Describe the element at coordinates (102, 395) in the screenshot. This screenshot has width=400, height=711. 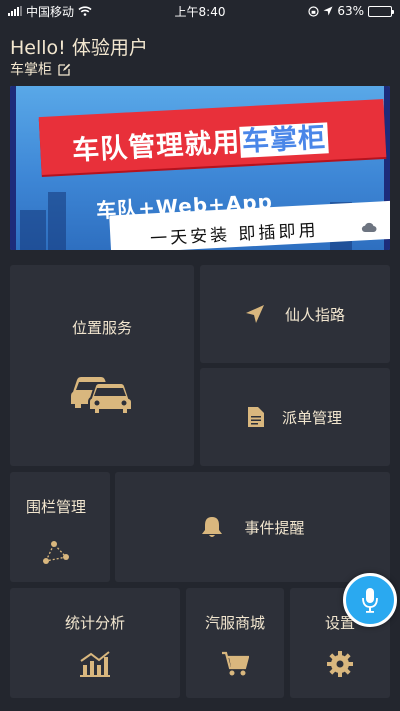
I see `cars-icon` at that location.